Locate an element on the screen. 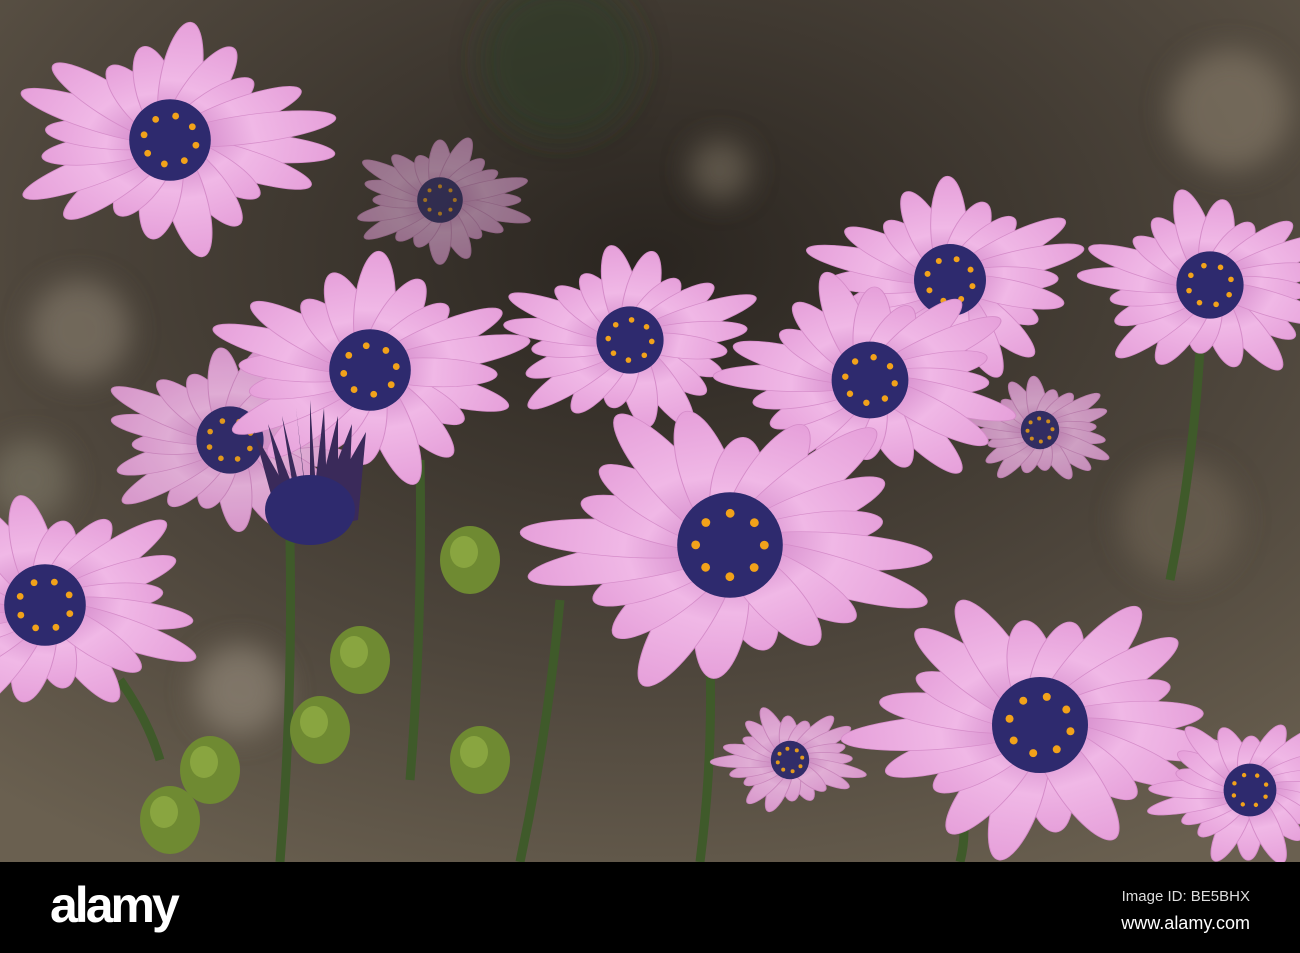  watermark-footer: alamy Image ID: BE5BHX www.alamy.com is located at coordinates (650, 907).